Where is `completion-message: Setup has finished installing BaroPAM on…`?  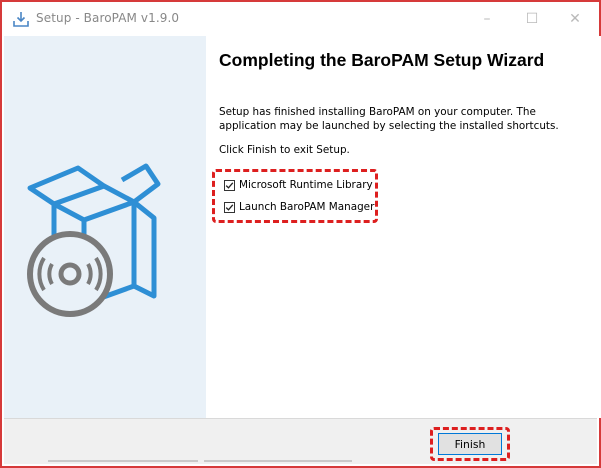
completion-message: Setup has finished installing BaroPAM on… is located at coordinates (389, 119).